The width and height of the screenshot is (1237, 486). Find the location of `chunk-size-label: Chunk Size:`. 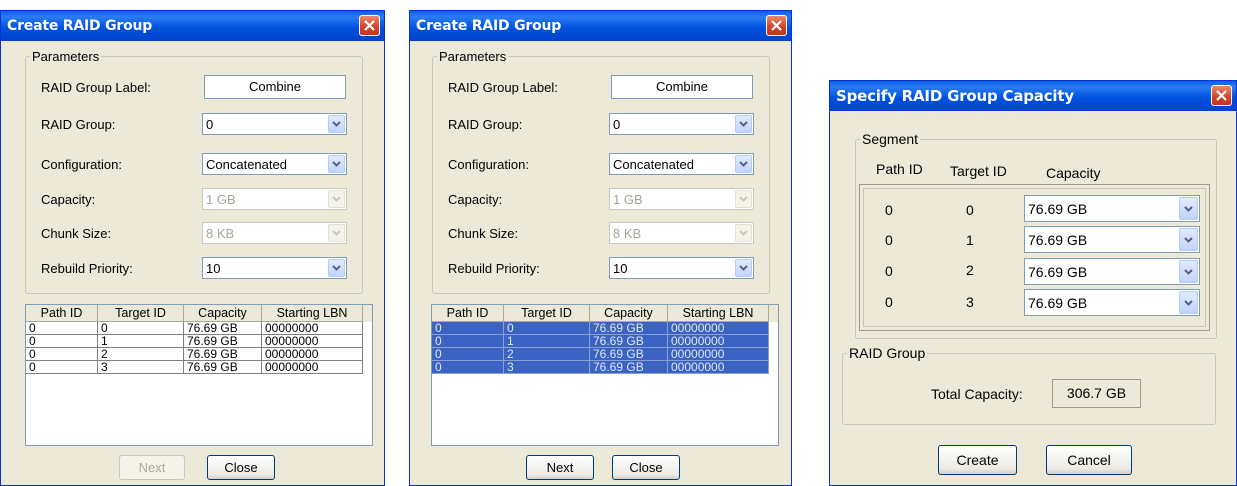

chunk-size-label: Chunk Size: is located at coordinates (76, 233).